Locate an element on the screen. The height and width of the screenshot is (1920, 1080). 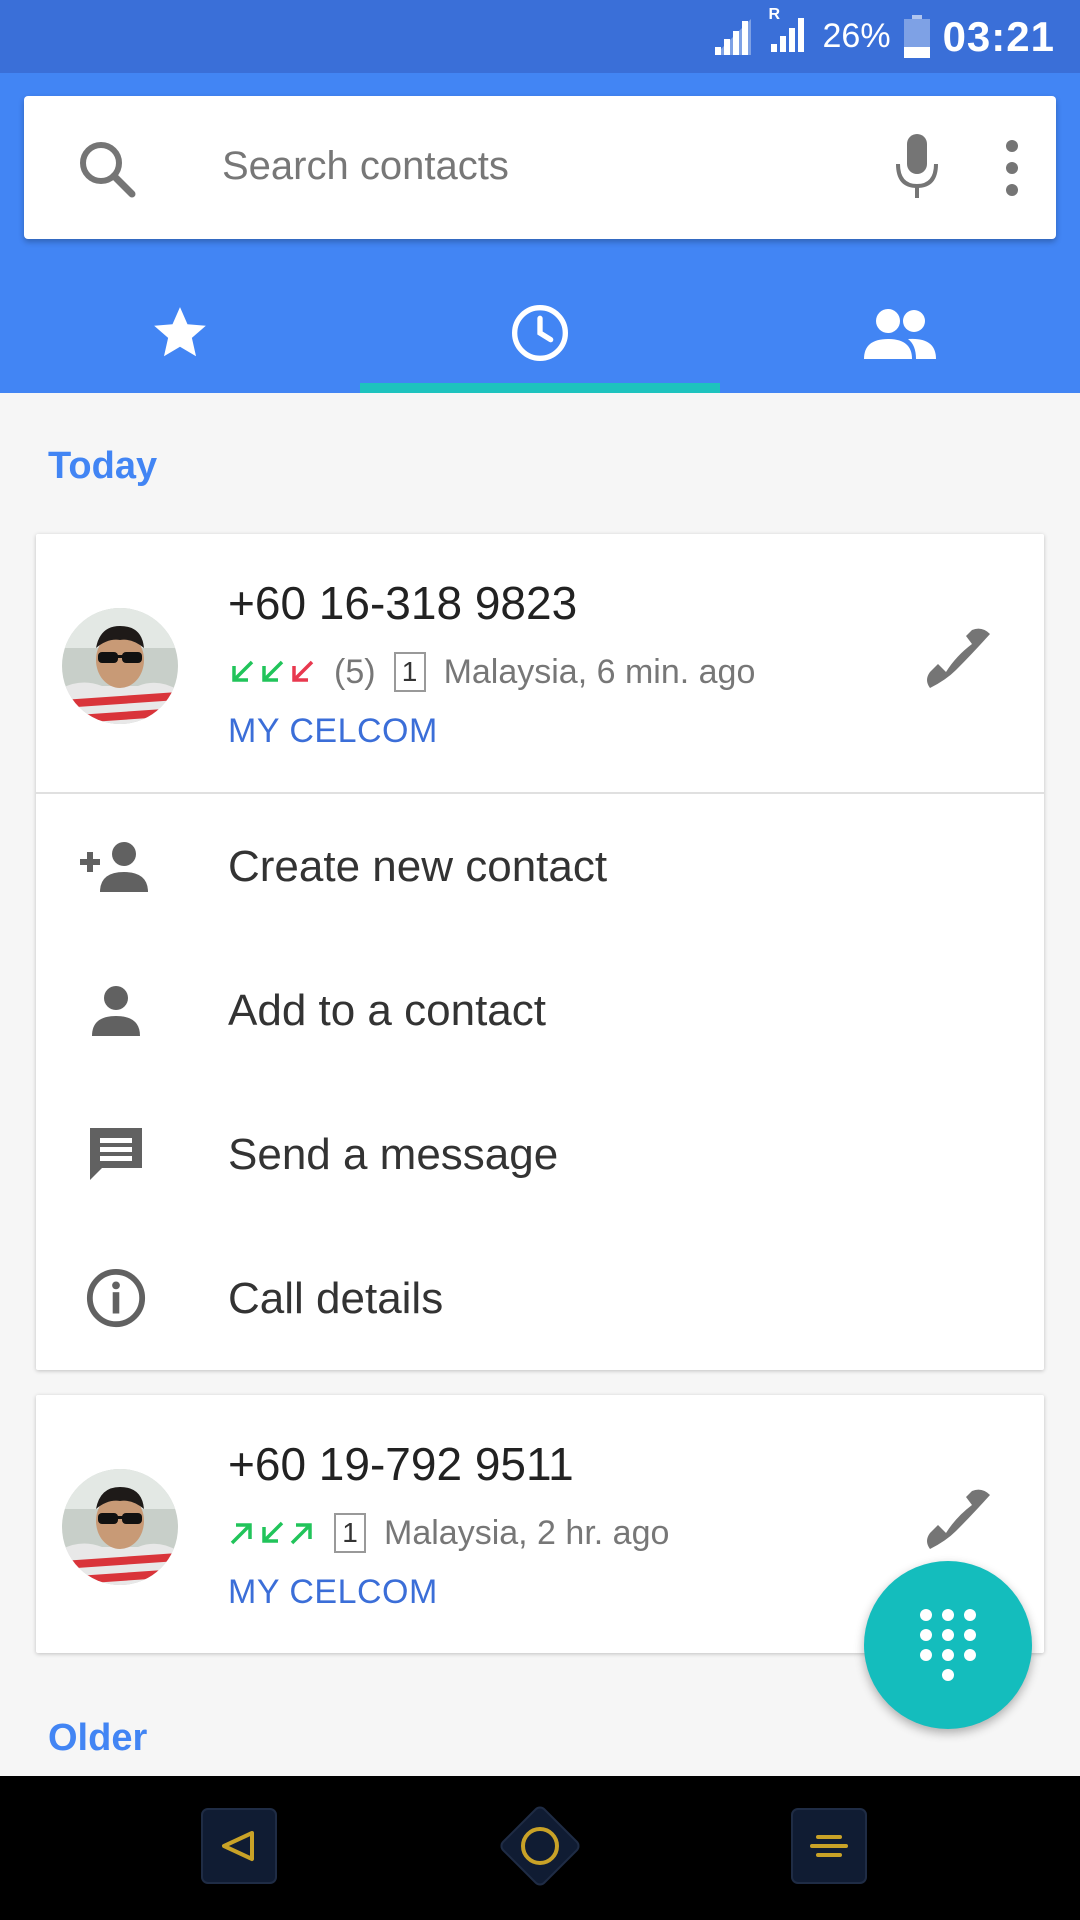
navigation-bar is located at coordinates (540, 1848).